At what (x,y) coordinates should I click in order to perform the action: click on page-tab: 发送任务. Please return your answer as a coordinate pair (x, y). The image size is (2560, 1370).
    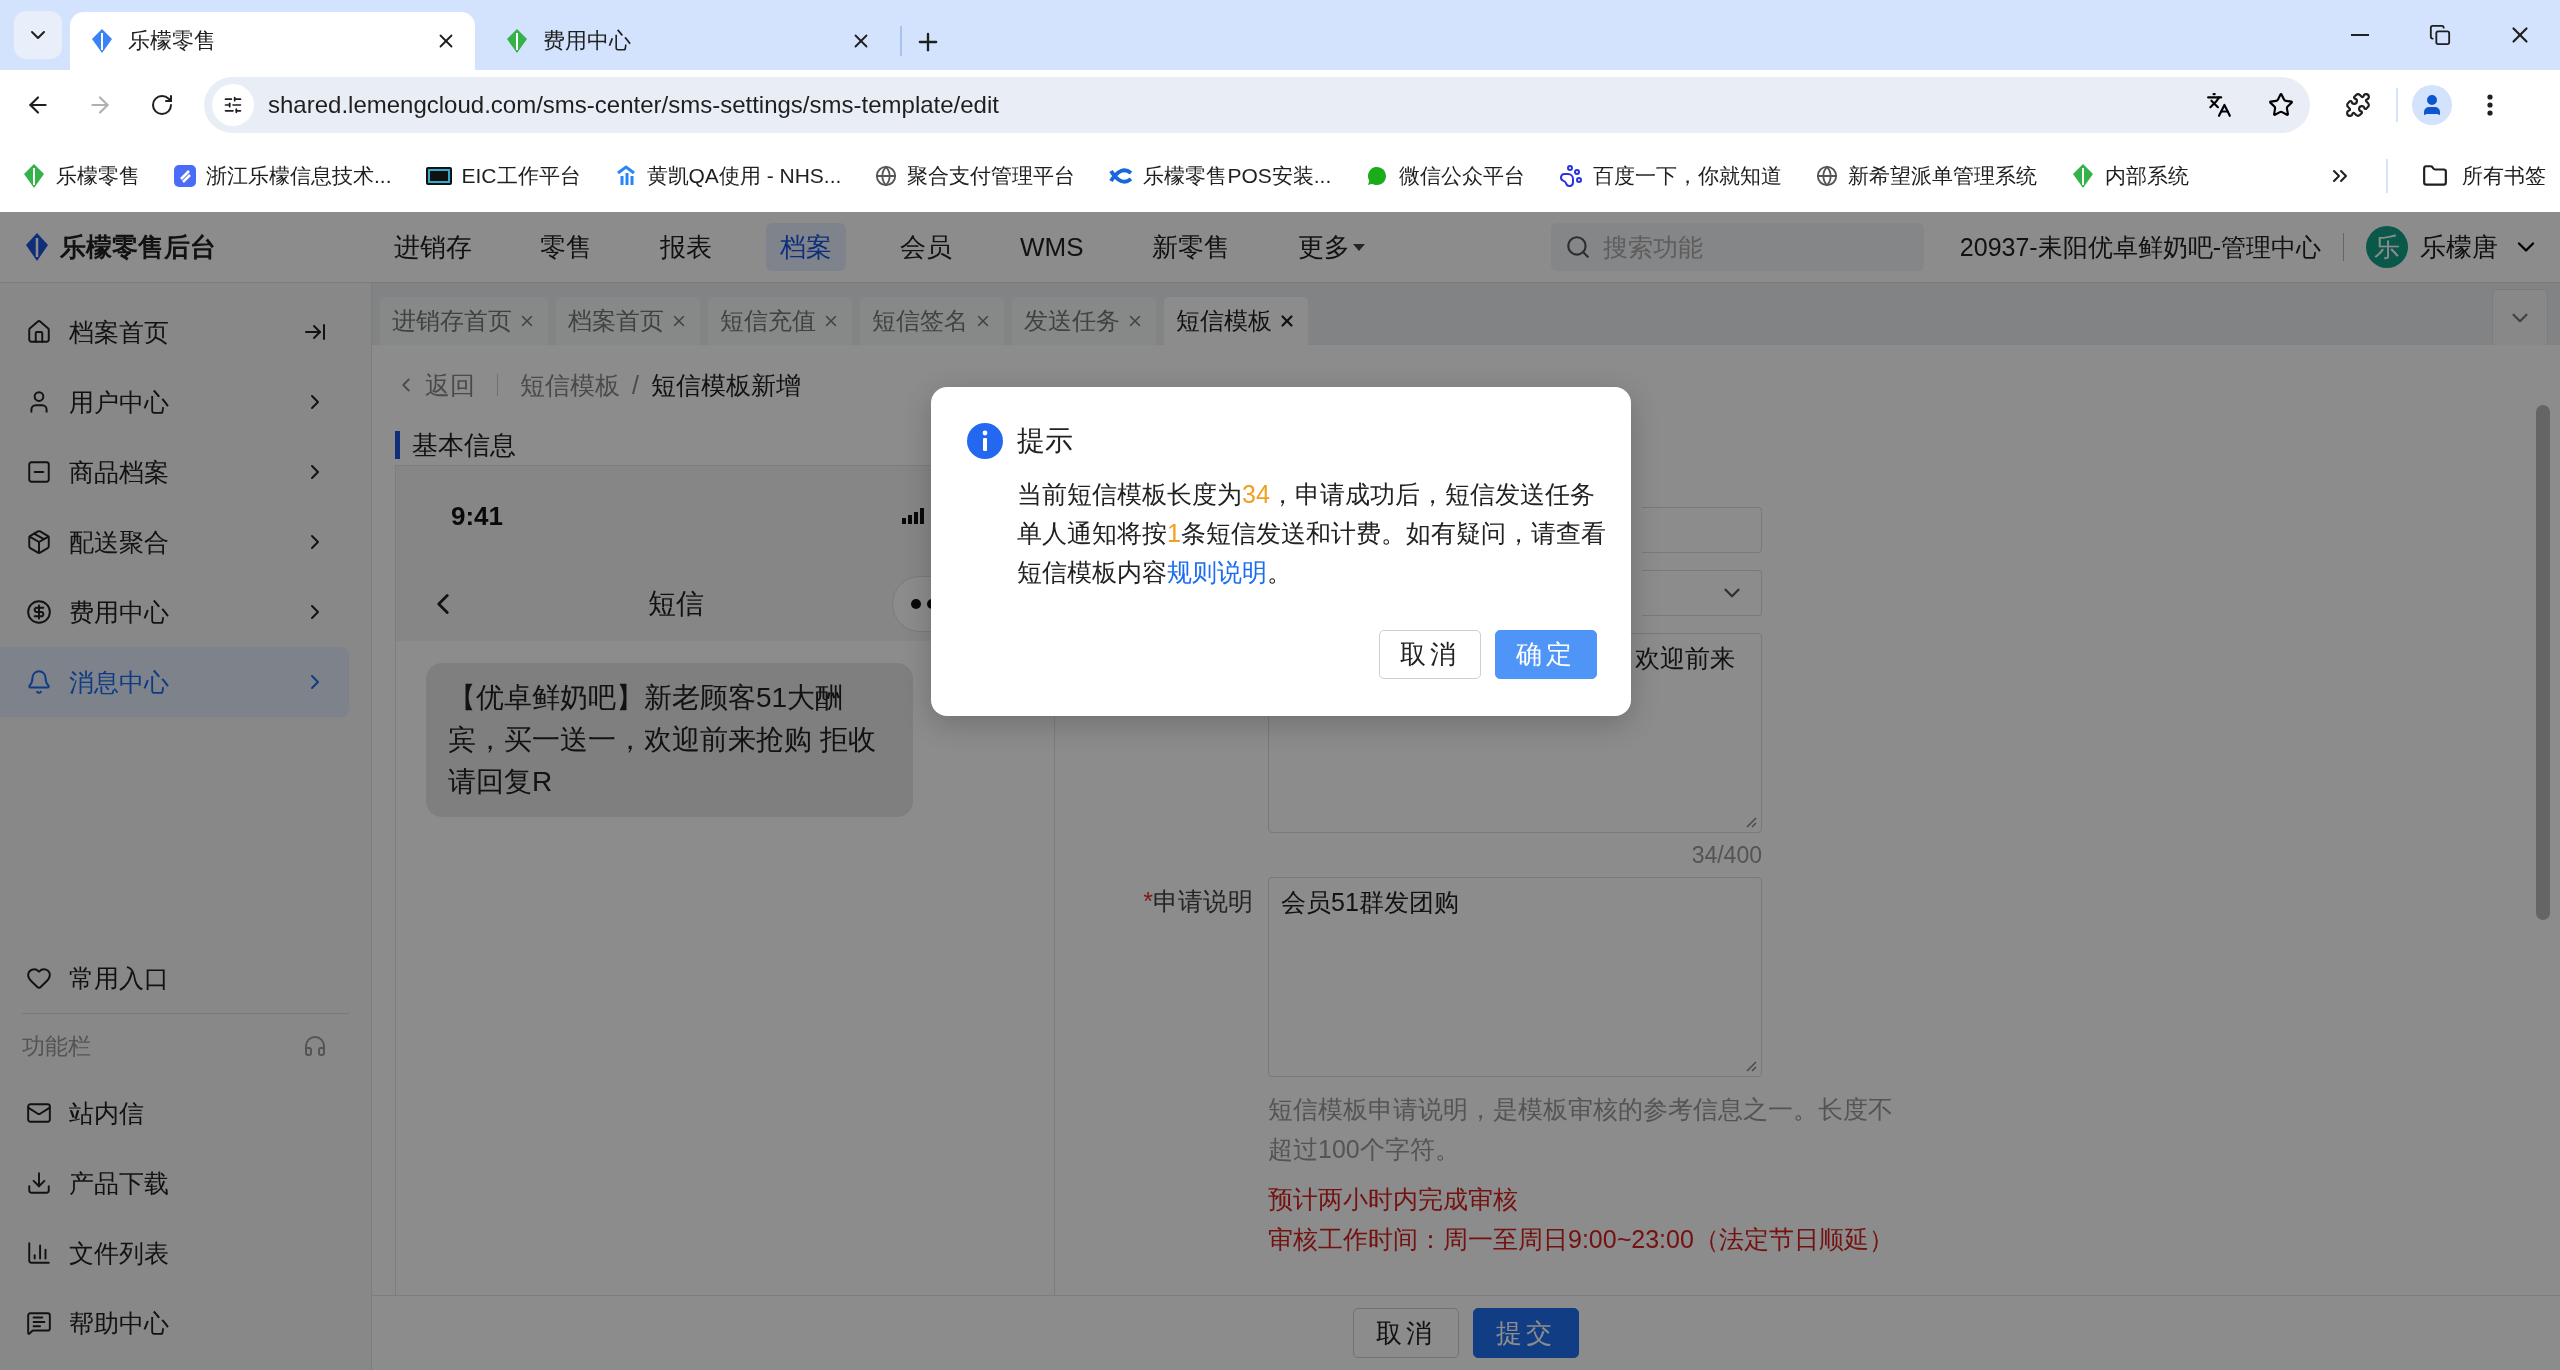
    Looking at the image, I should click on (1084, 321).